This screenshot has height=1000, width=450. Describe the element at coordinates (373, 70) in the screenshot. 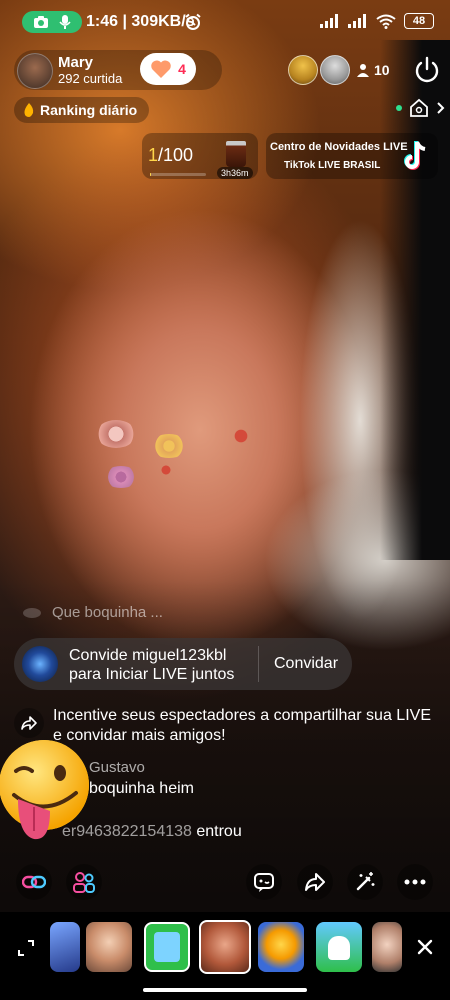

I see `viewer-count: 10` at that location.